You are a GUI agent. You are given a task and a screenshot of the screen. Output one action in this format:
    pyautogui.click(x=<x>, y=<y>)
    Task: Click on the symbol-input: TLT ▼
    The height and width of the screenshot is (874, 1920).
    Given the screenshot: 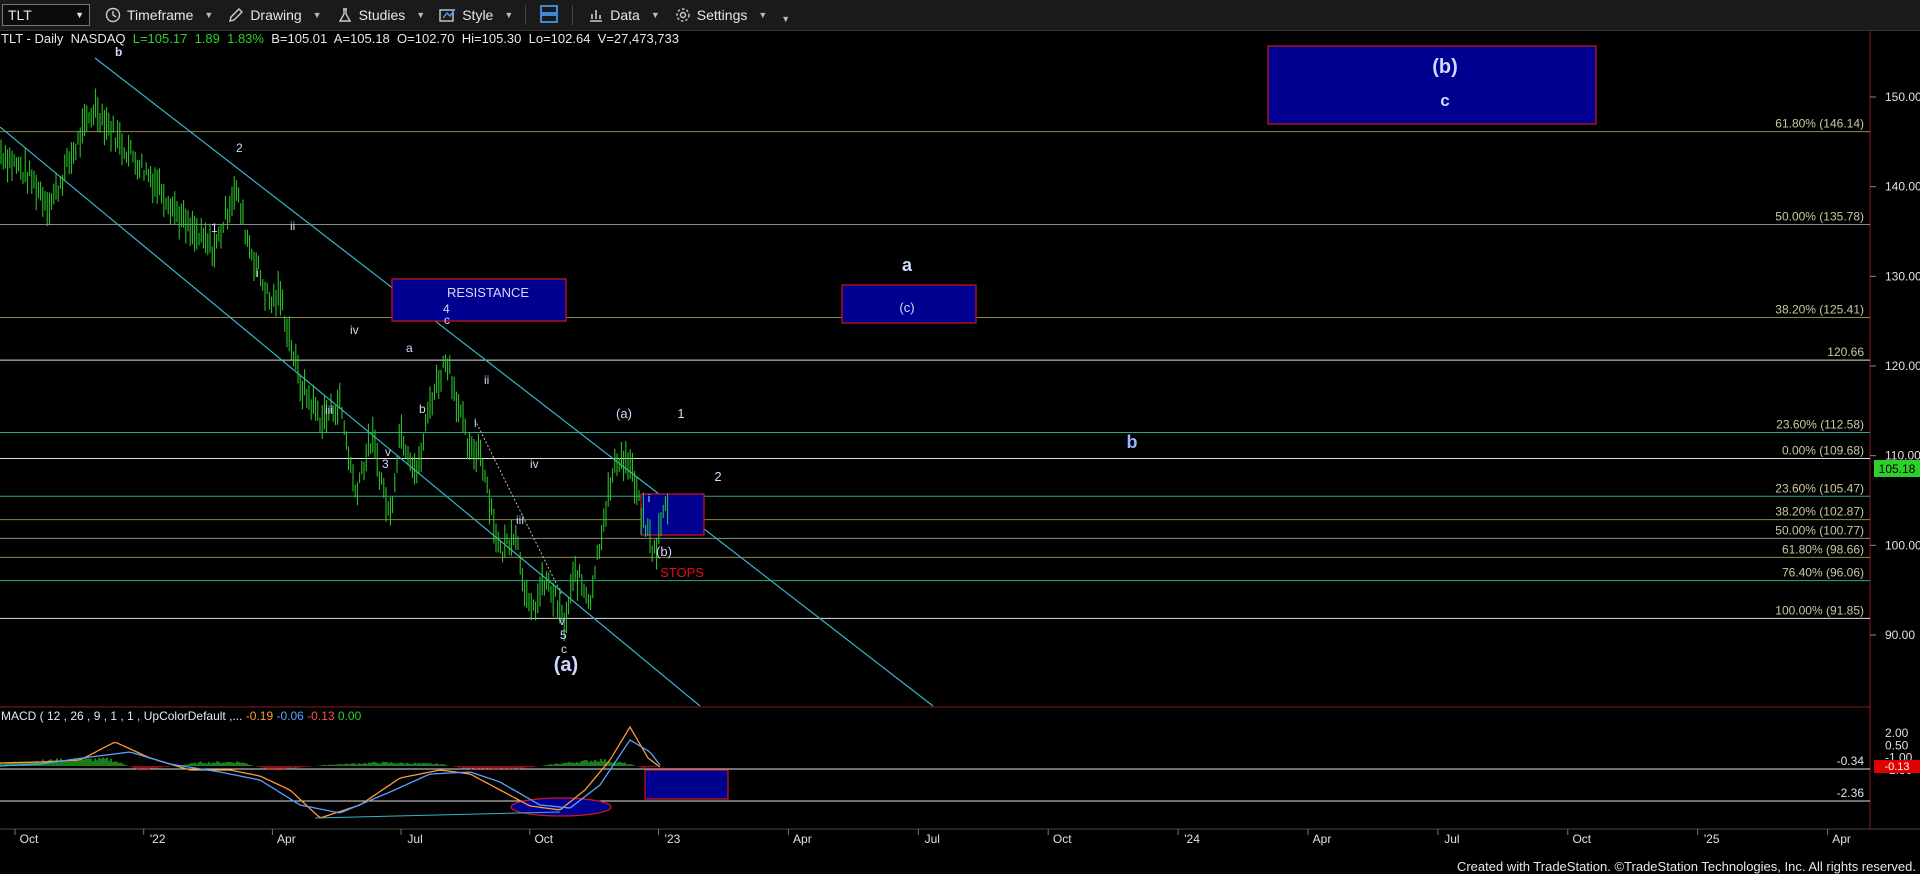 What is the action you would take?
    pyautogui.click(x=46, y=15)
    